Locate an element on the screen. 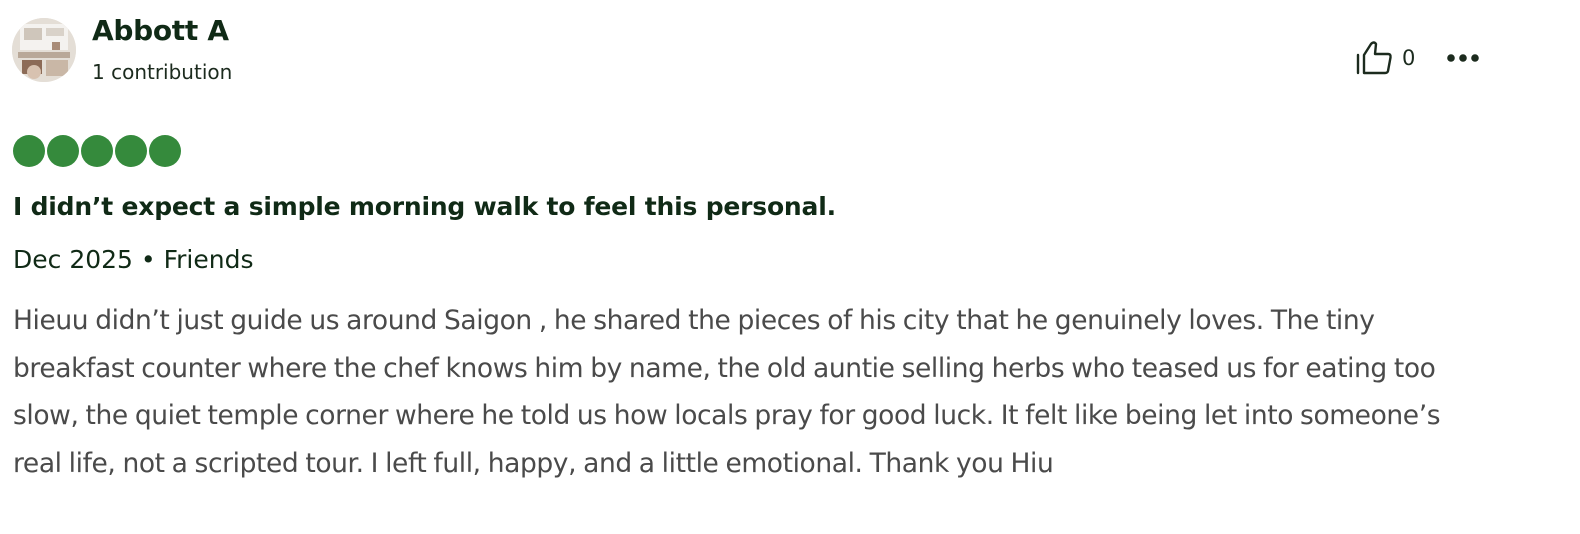  review-date-trip-type: Dec 2025 • Friends is located at coordinates (133, 259).